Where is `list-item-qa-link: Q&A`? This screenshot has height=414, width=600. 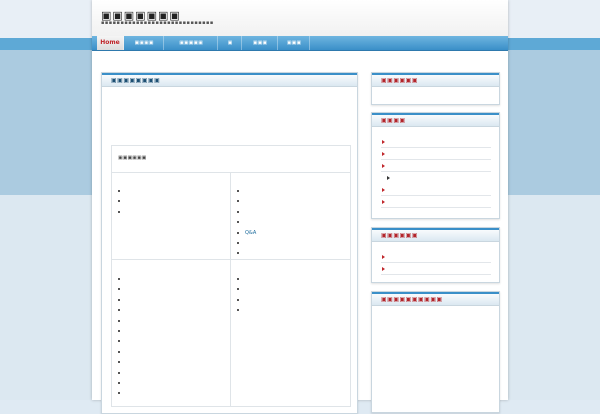 list-item-qa-link: Q&A is located at coordinates (290, 233).